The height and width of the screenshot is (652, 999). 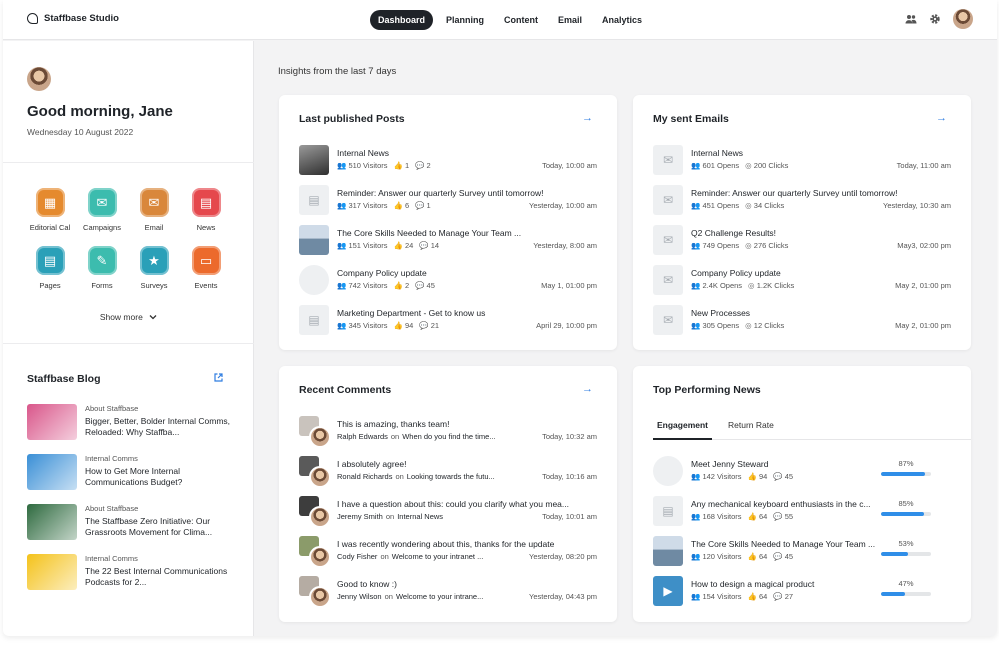 What do you see at coordinates (911, 19) in the screenshot?
I see `users-icon` at bounding box center [911, 19].